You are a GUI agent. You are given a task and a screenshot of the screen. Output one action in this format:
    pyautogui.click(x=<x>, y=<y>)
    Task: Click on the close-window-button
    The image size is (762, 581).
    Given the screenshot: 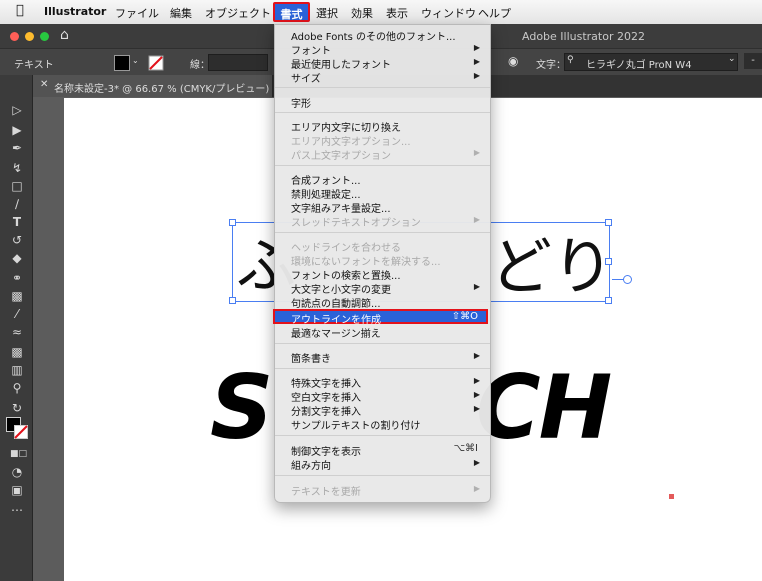 What is the action you would take?
    pyautogui.click(x=14, y=36)
    